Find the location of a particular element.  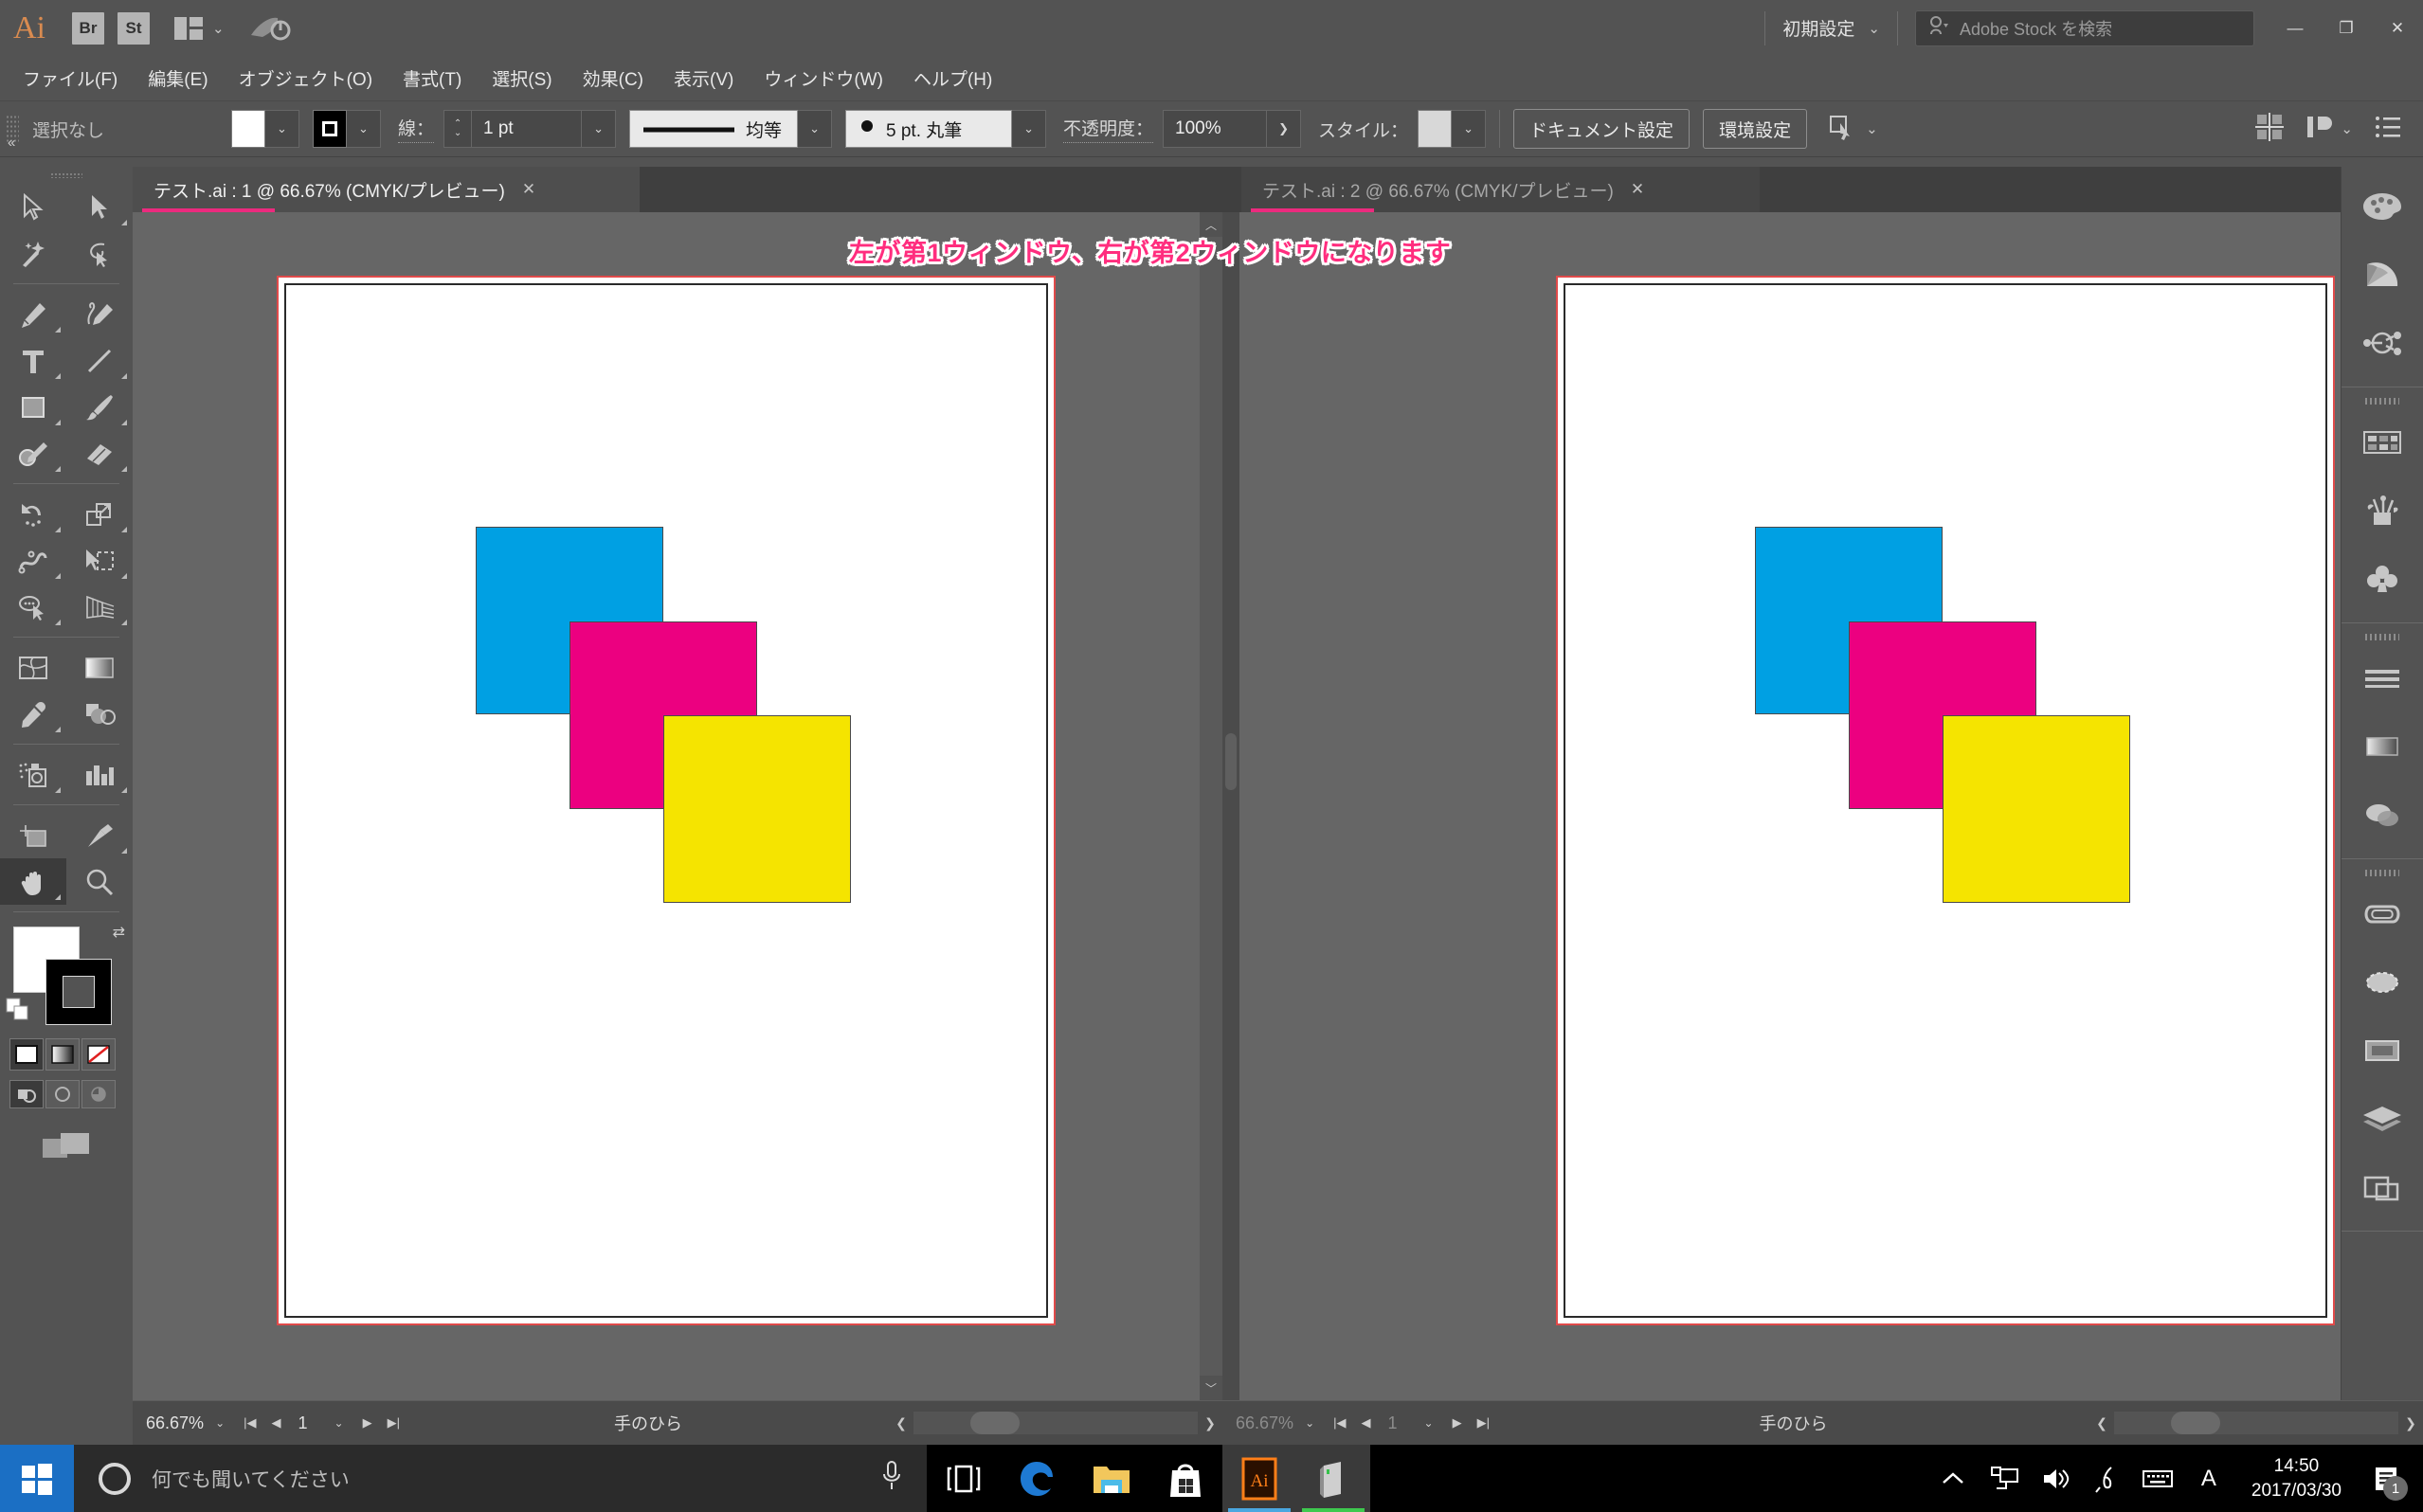

swap-fill-stroke-icon: ⇄ is located at coordinates (119, 932).